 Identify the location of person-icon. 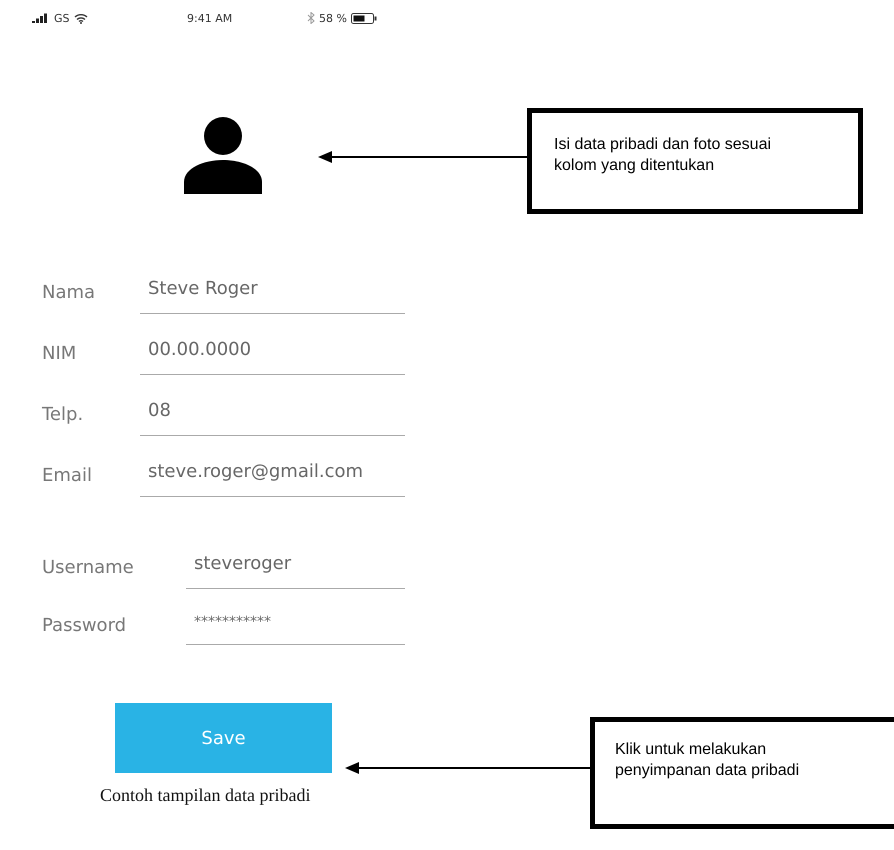
(223, 155).